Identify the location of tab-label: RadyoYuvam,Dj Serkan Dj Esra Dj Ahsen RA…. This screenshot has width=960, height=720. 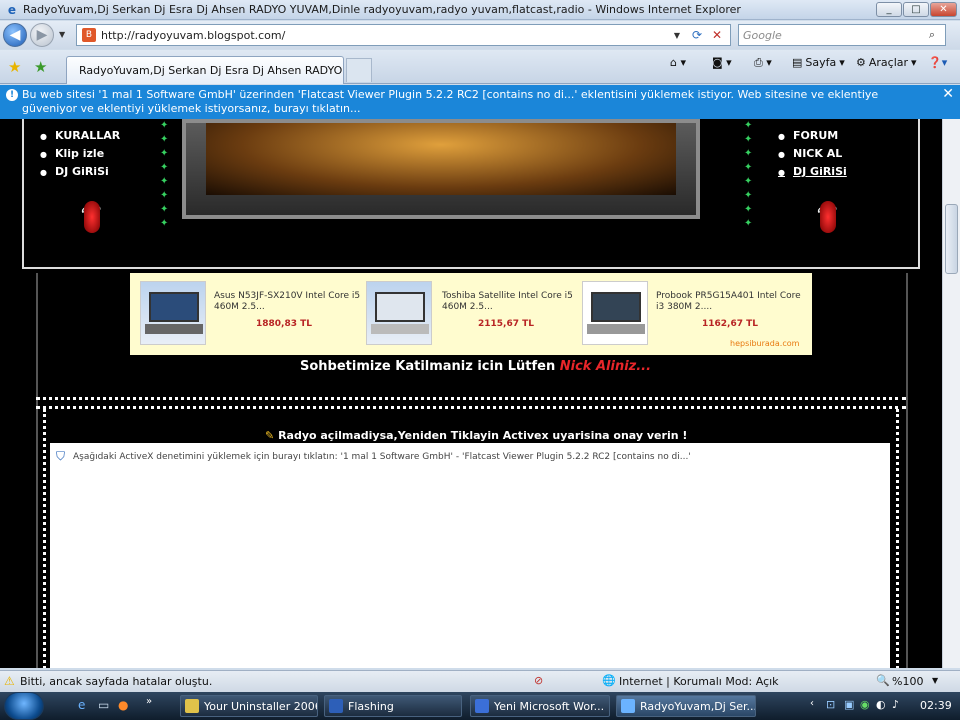
(218, 70).